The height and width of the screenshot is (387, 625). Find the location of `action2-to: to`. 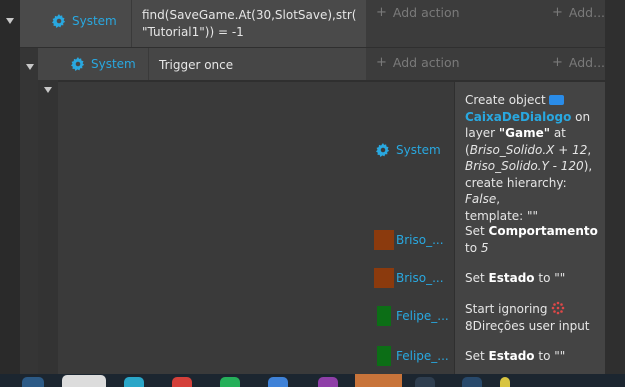

action2-to: to is located at coordinates (473, 247).